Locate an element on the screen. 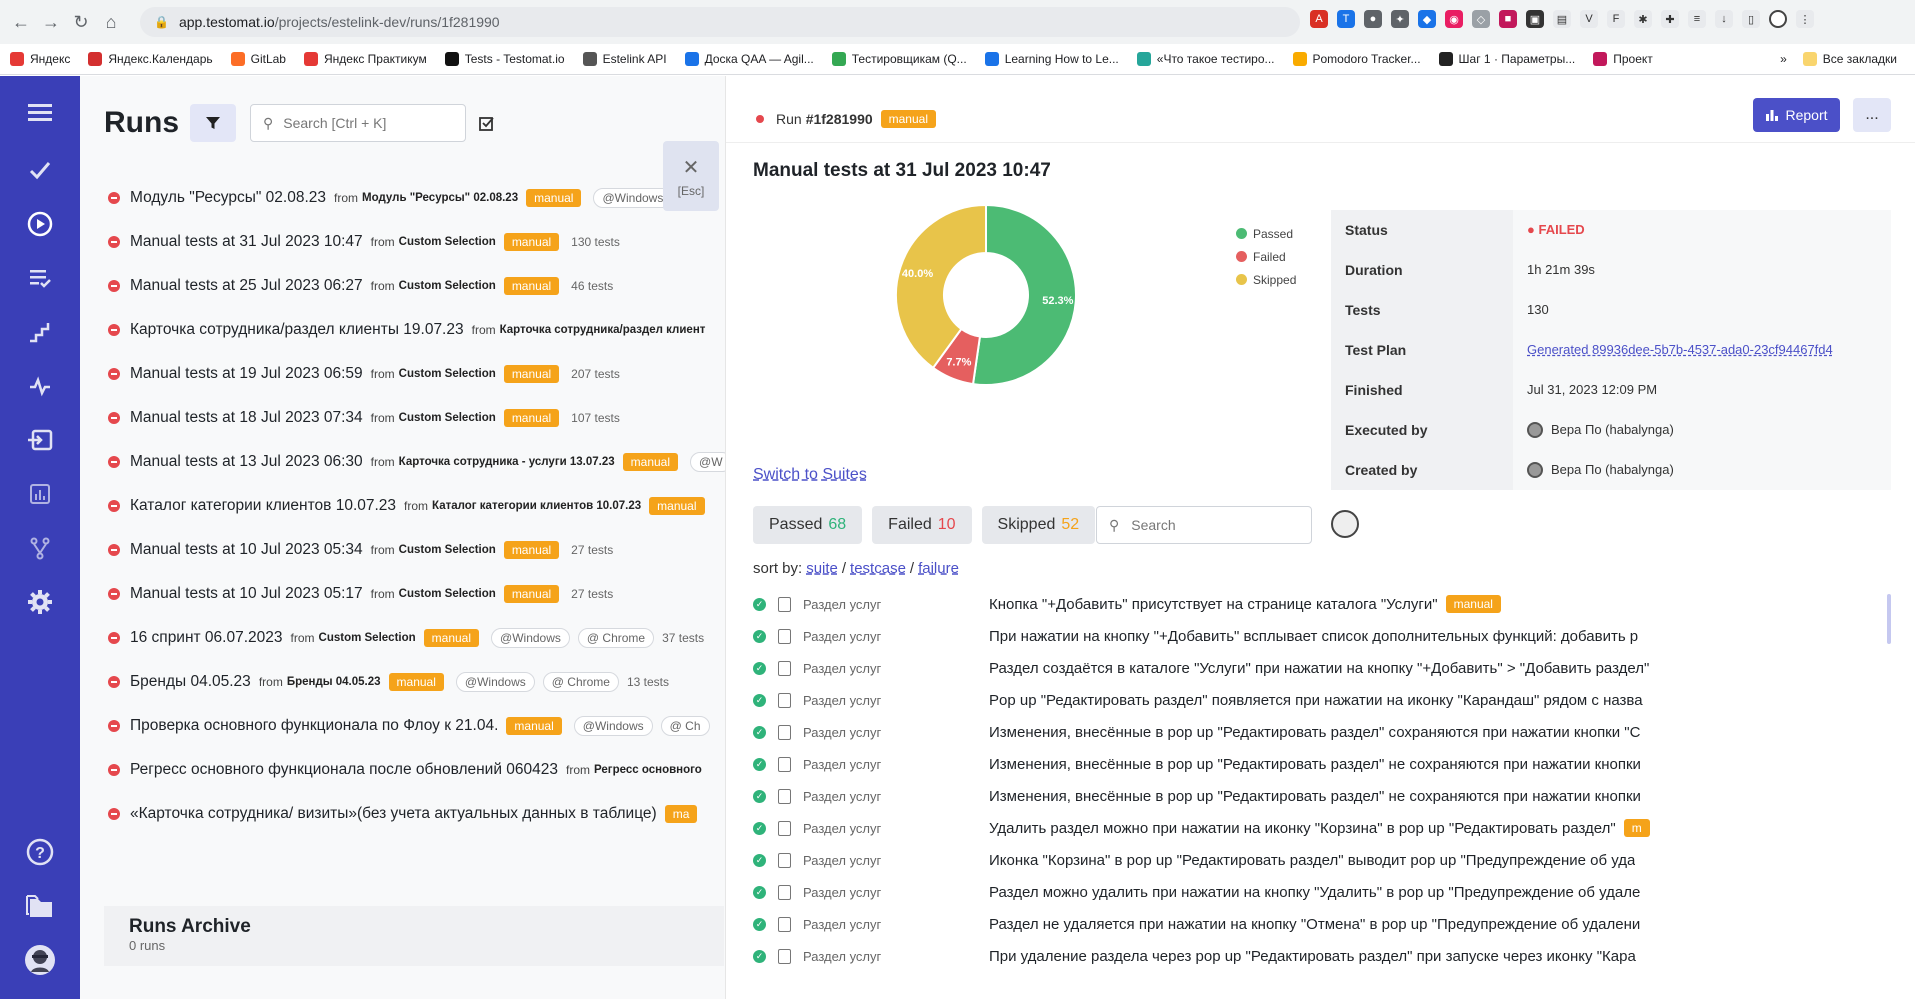 This screenshot has width=1915, height=999. extension-icon: ● is located at coordinates (1373, 19).